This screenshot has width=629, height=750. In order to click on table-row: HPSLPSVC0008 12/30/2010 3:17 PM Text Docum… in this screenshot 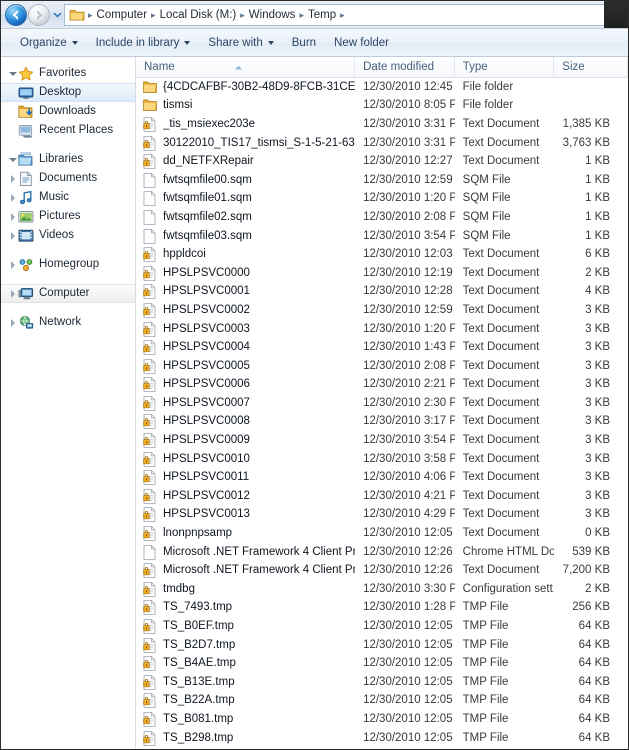, I will do `click(382, 422)`.